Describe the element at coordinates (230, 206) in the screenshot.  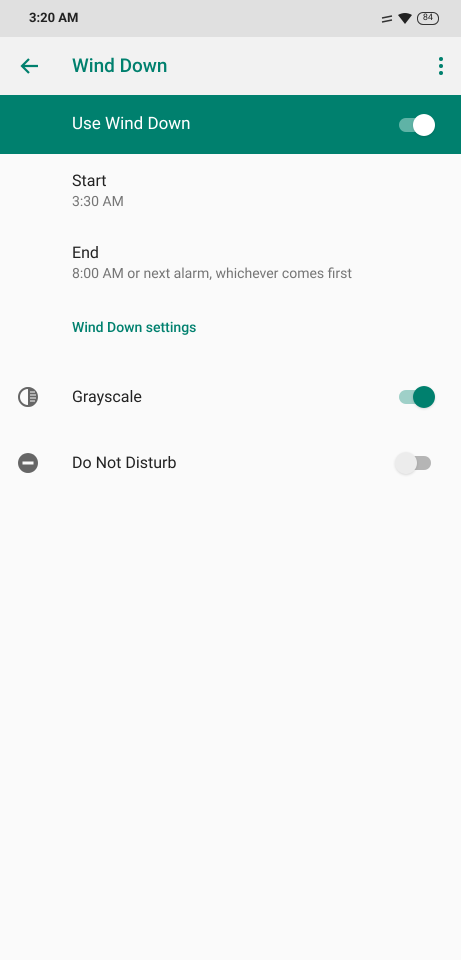
I see `schedule-item: Start 3:30 AM` at that location.